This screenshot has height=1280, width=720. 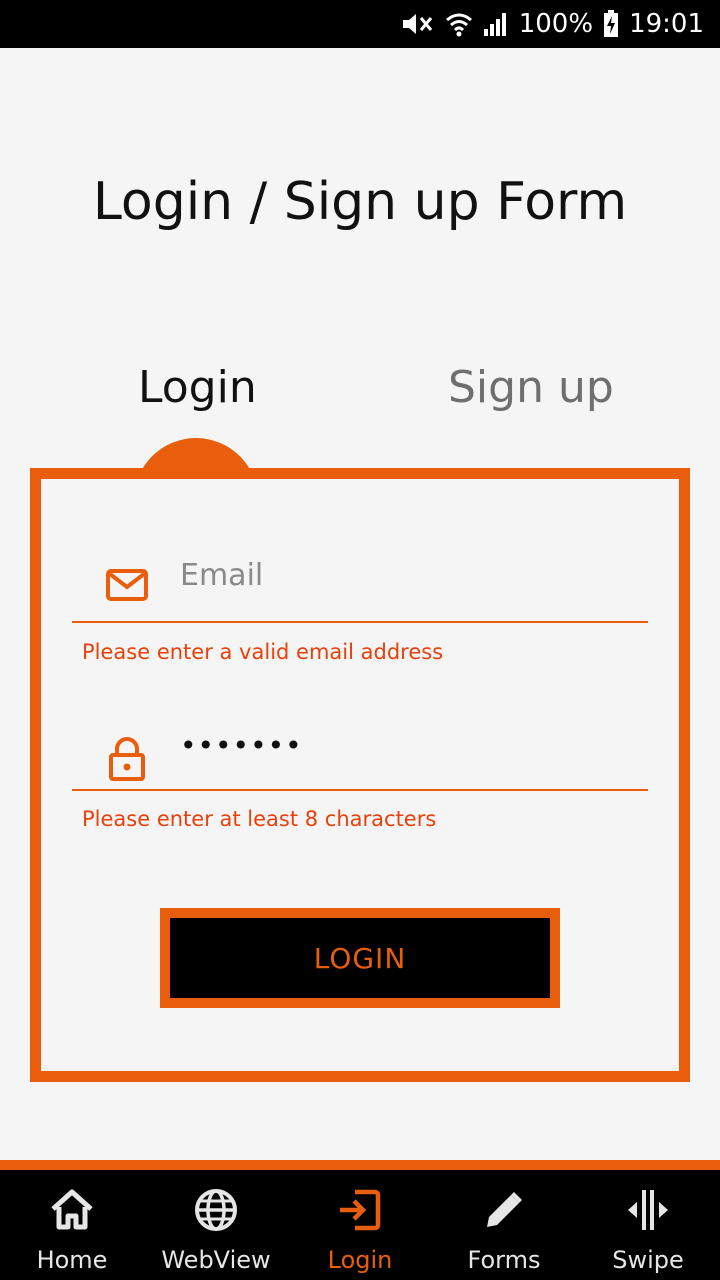 What do you see at coordinates (263, 652) in the screenshot?
I see `email-error-message: Please enter a valid email address` at bounding box center [263, 652].